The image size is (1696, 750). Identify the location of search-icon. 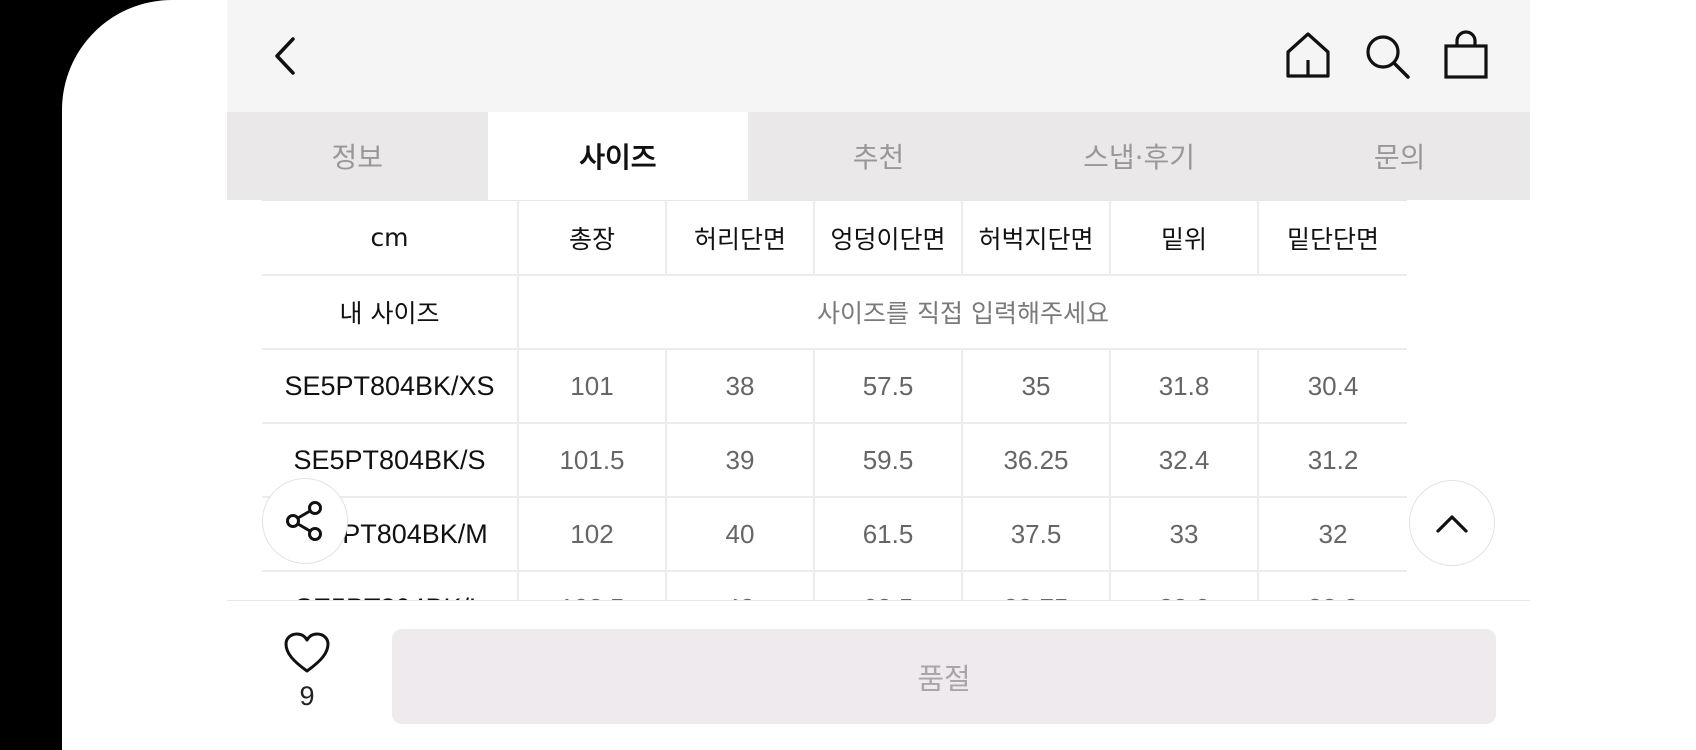
(1387, 56).